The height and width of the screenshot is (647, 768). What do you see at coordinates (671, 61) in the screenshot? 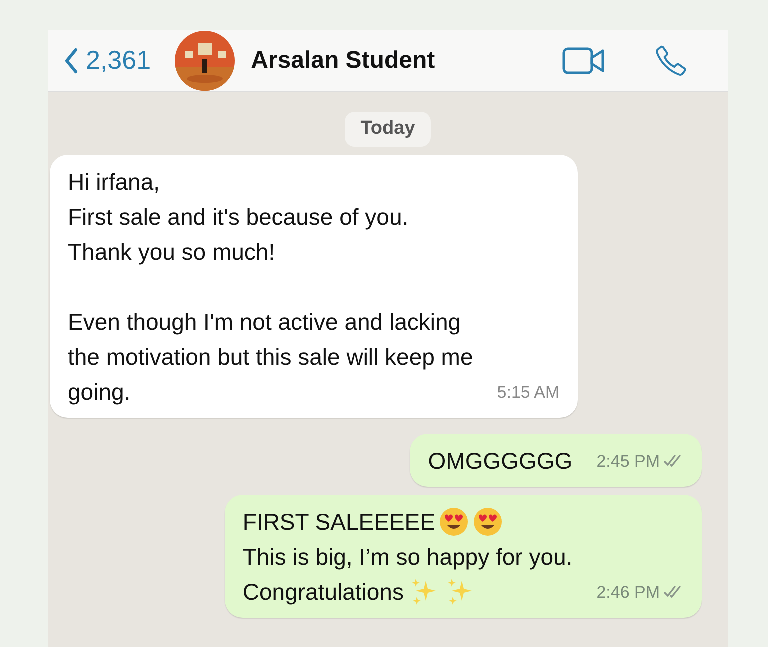
I see `phone-call-button` at bounding box center [671, 61].